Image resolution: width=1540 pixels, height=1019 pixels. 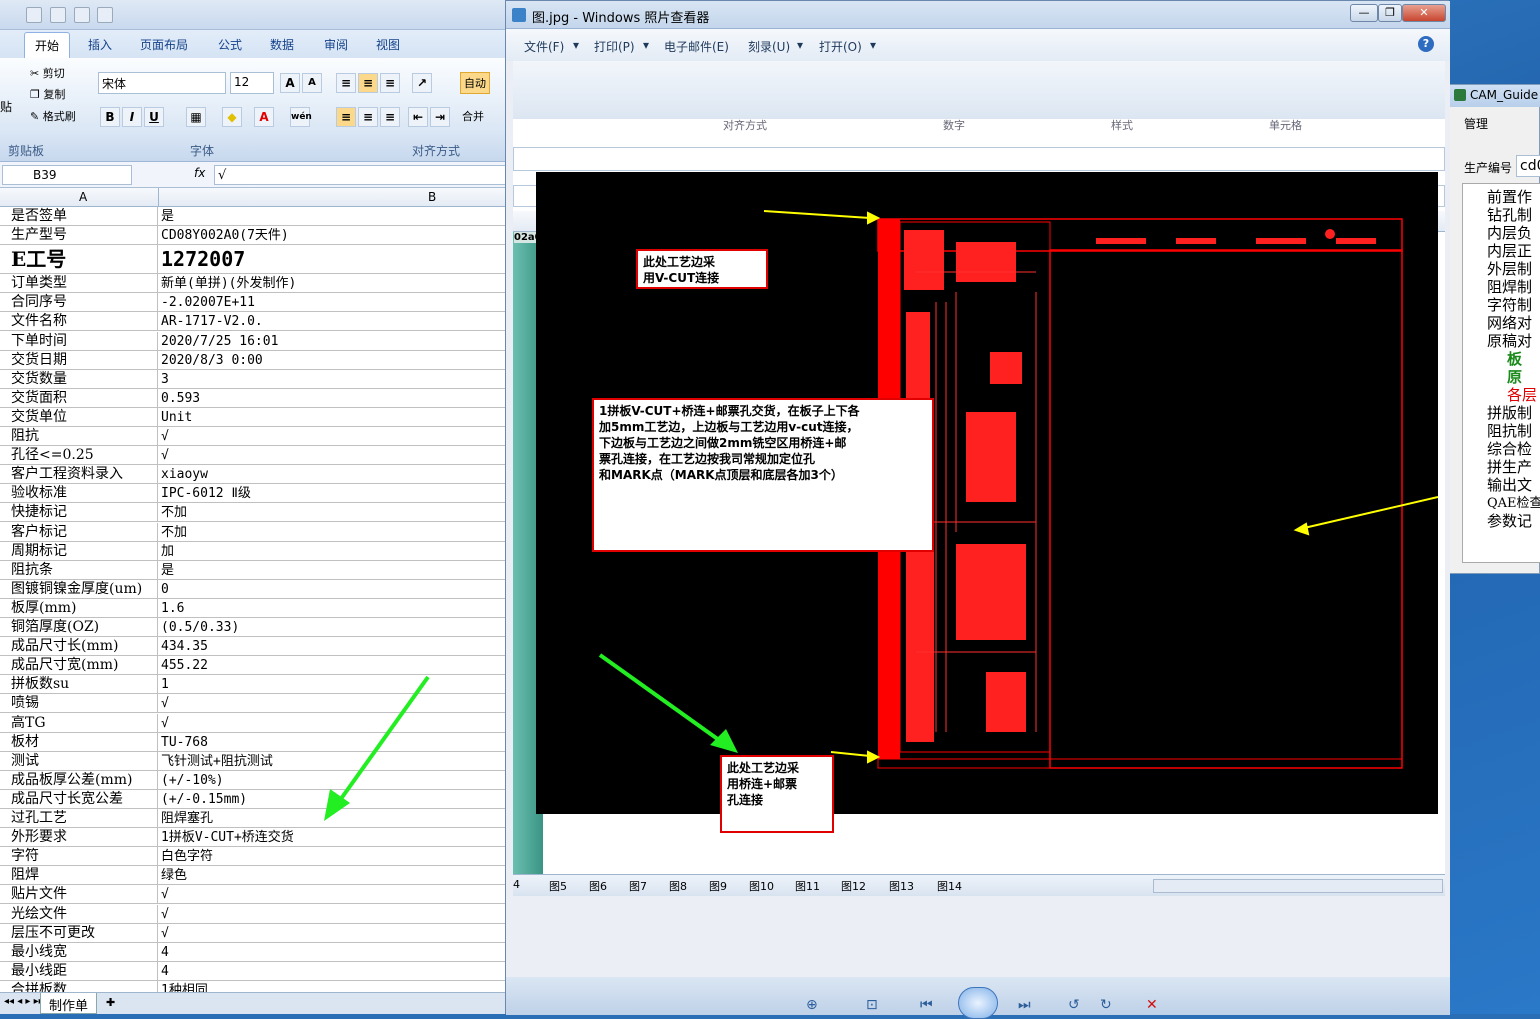 What do you see at coordinates (1364, 13) in the screenshot?
I see `minimize-button: —` at bounding box center [1364, 13].